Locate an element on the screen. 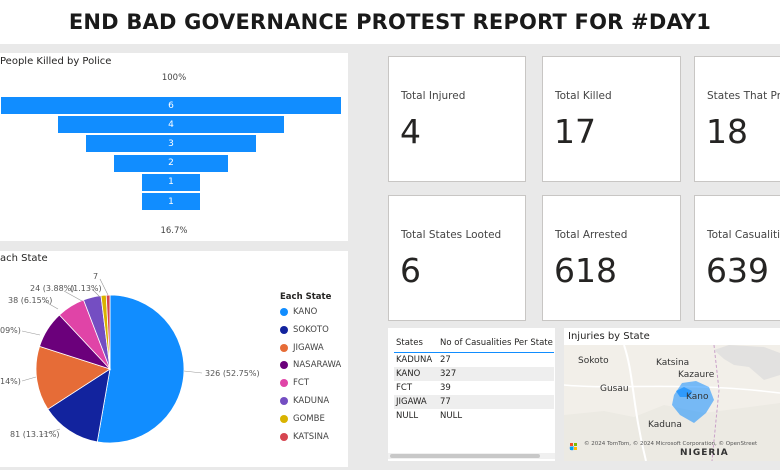 The height and width of the screenshot is (470, 780). card-value: 639 is located at coordinates (737, 270).